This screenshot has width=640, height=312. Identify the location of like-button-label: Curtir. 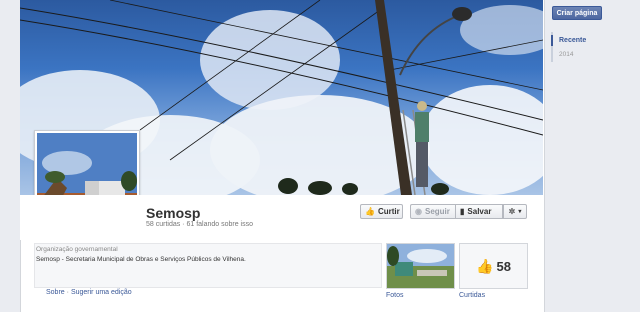
(388, 211).